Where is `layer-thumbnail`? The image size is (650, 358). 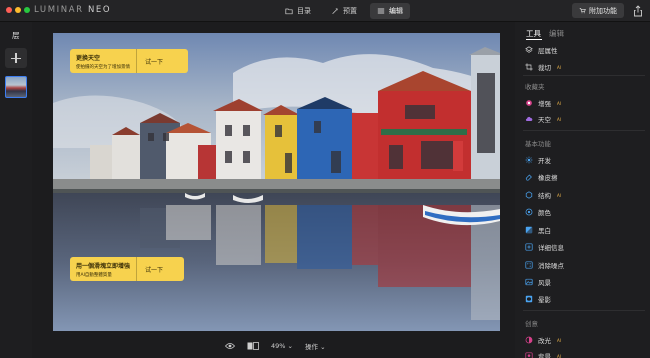
layer-thumbnail is located at coordinates (16, 87).